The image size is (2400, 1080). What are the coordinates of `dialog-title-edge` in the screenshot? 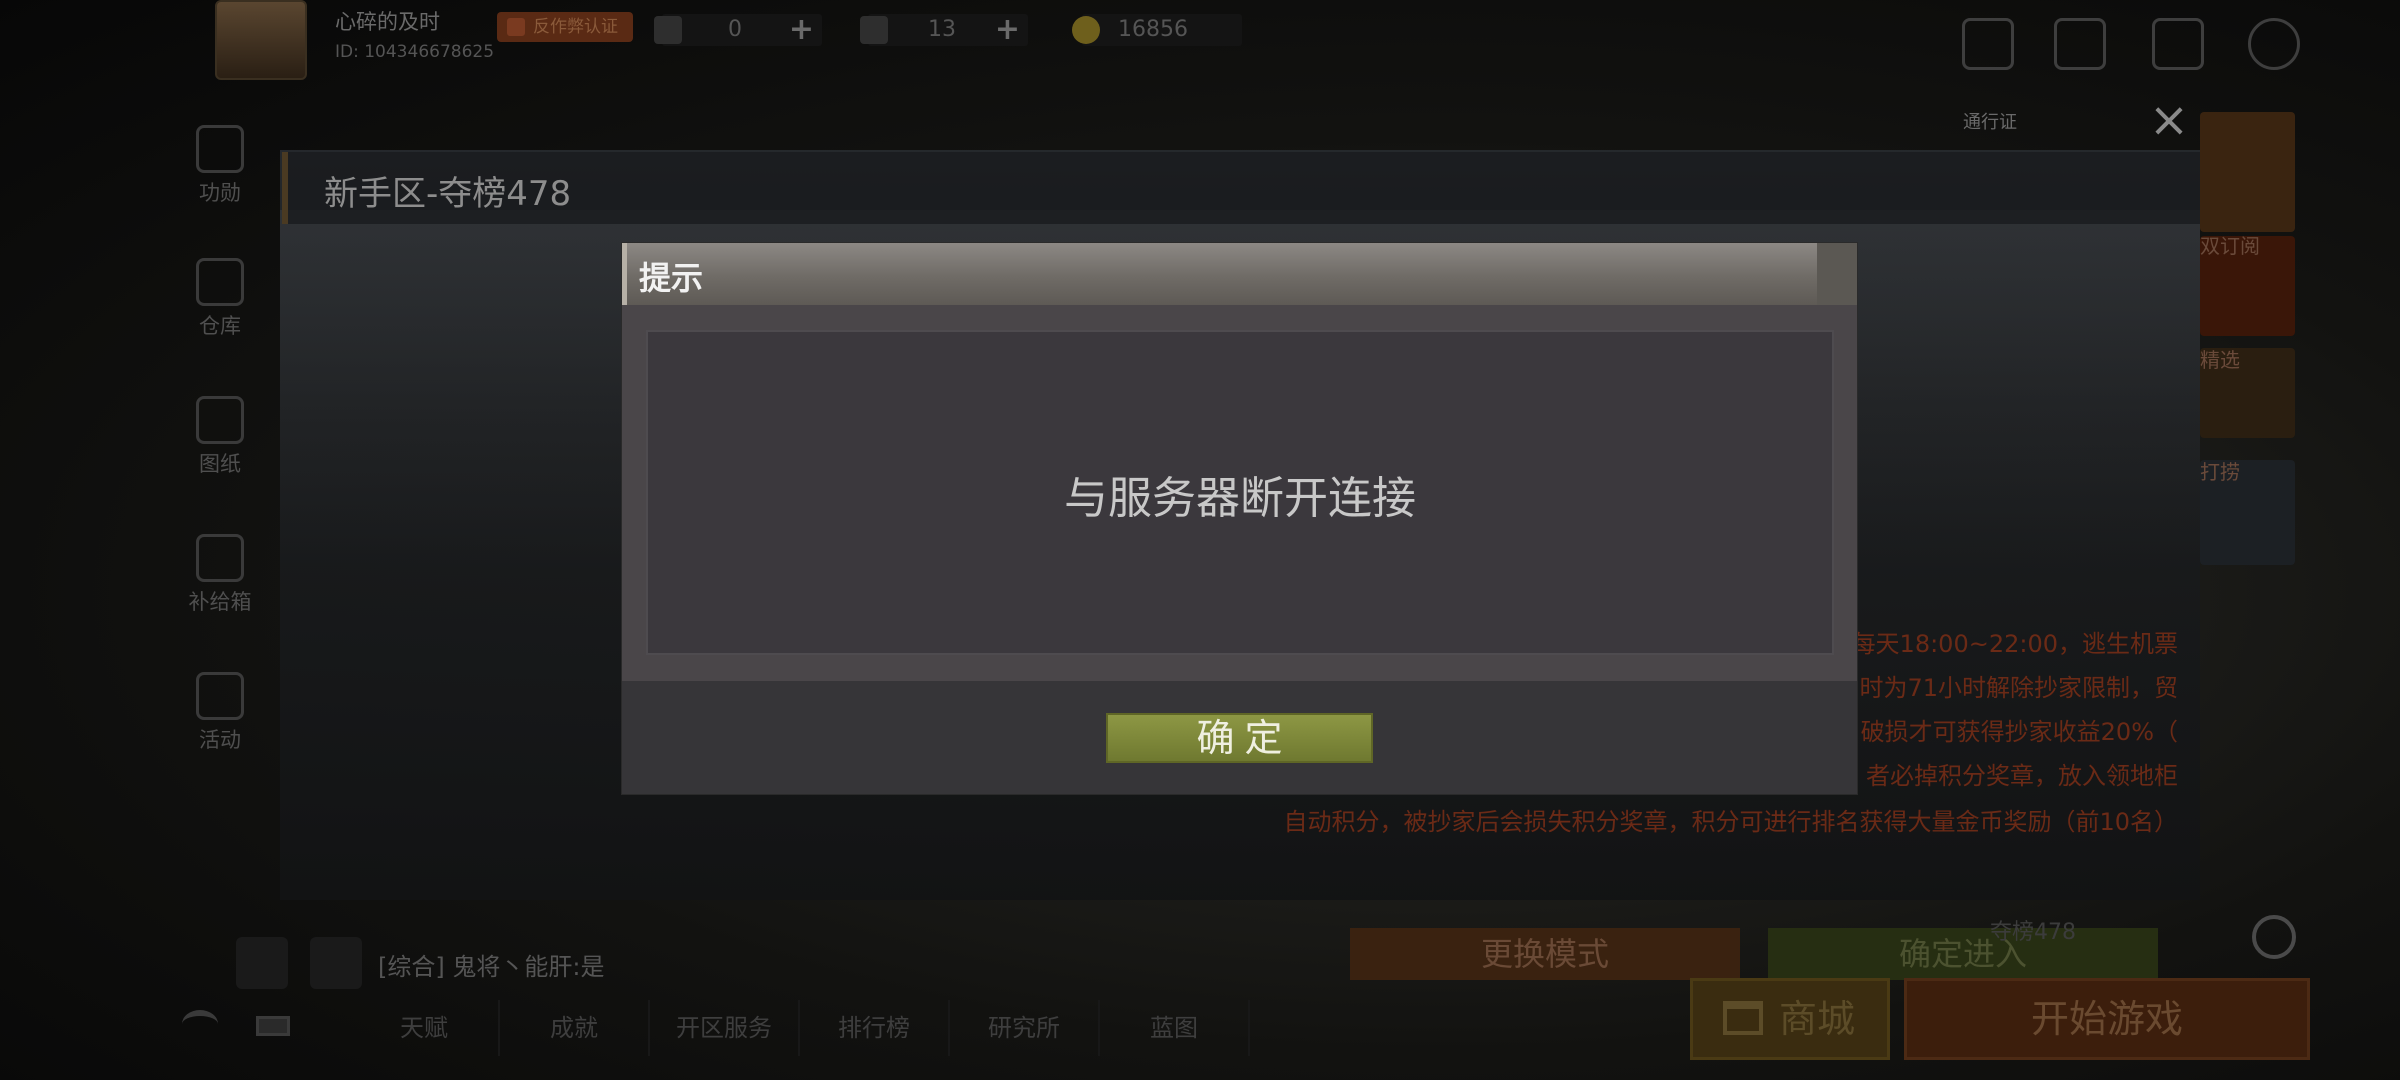 It's located at (1837, 274).